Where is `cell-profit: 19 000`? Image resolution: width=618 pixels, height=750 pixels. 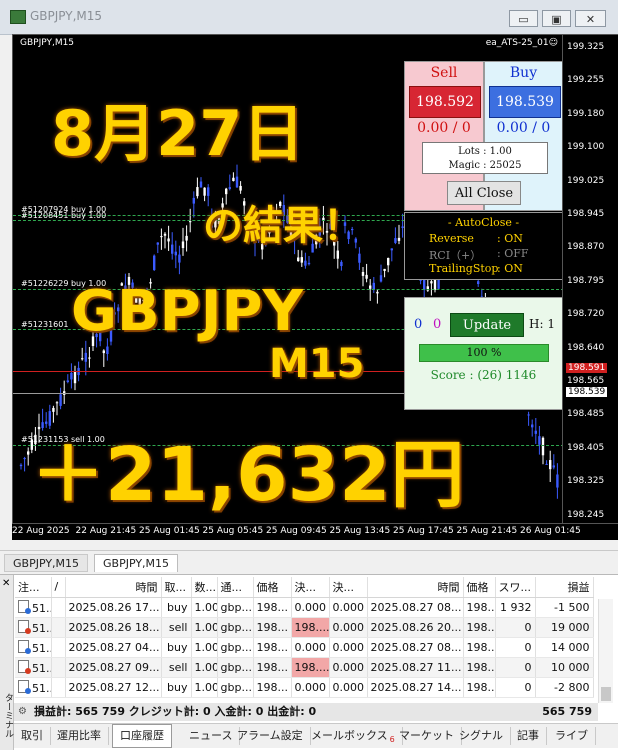 cell-profit: 19 000 is located at coordinates (564, 627).